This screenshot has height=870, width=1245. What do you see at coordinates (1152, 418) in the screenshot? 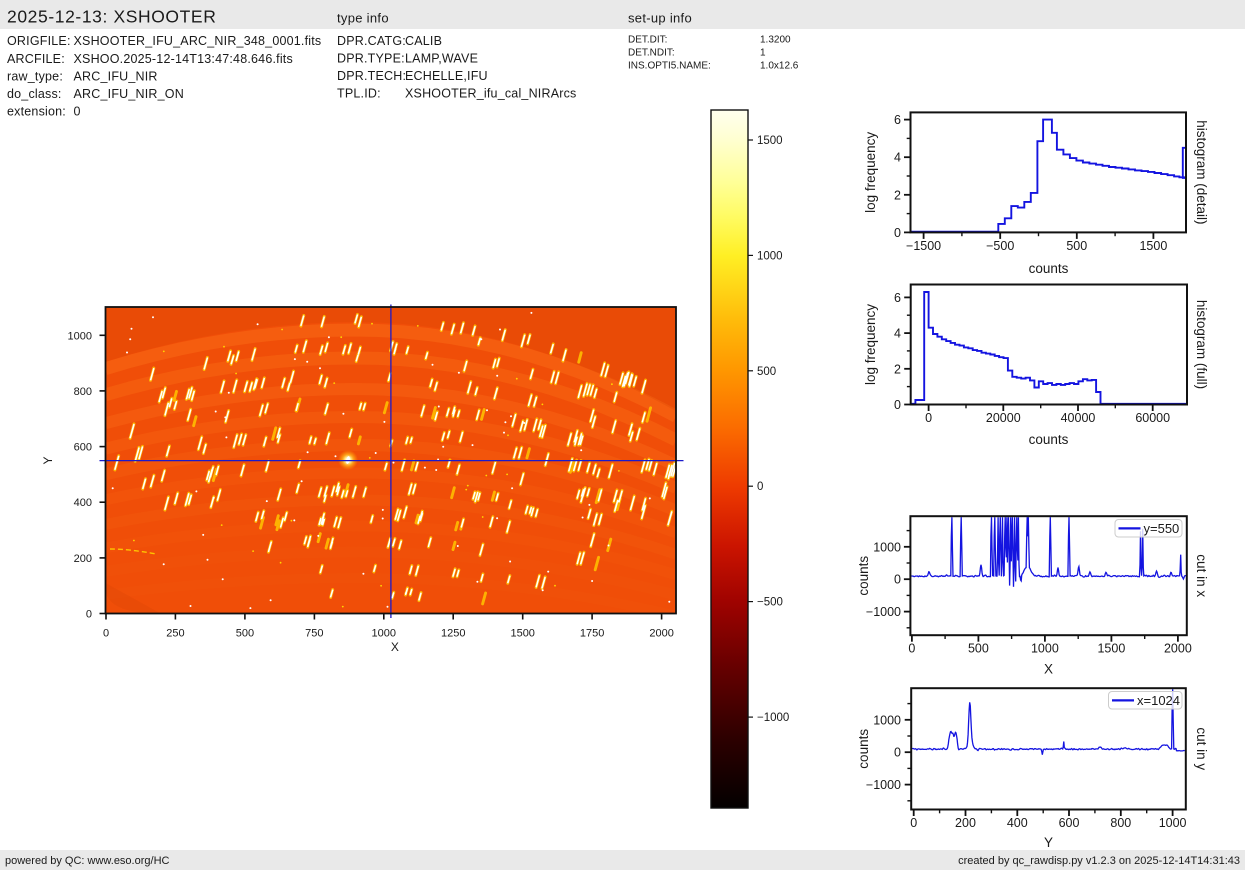
I see `svg-text: 60000` at bounding box center [1152, 418].